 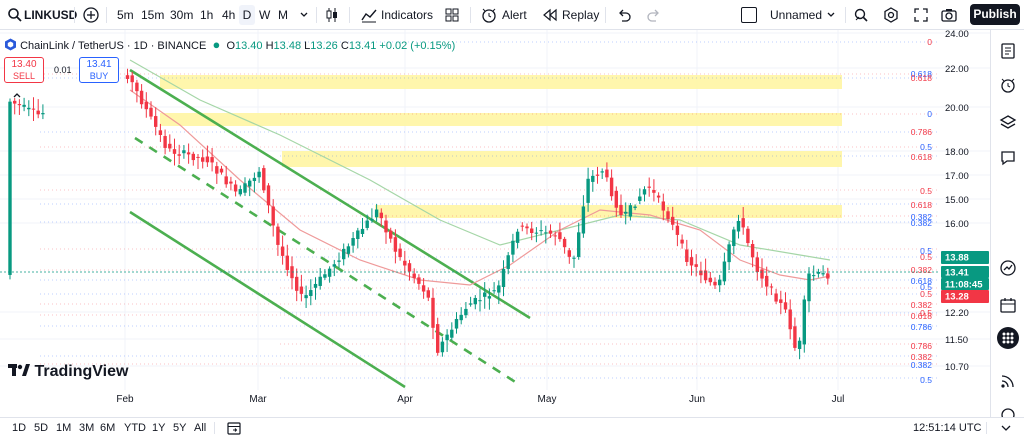 I want to click on low-value: 13.26, so click(x=324, y=46).